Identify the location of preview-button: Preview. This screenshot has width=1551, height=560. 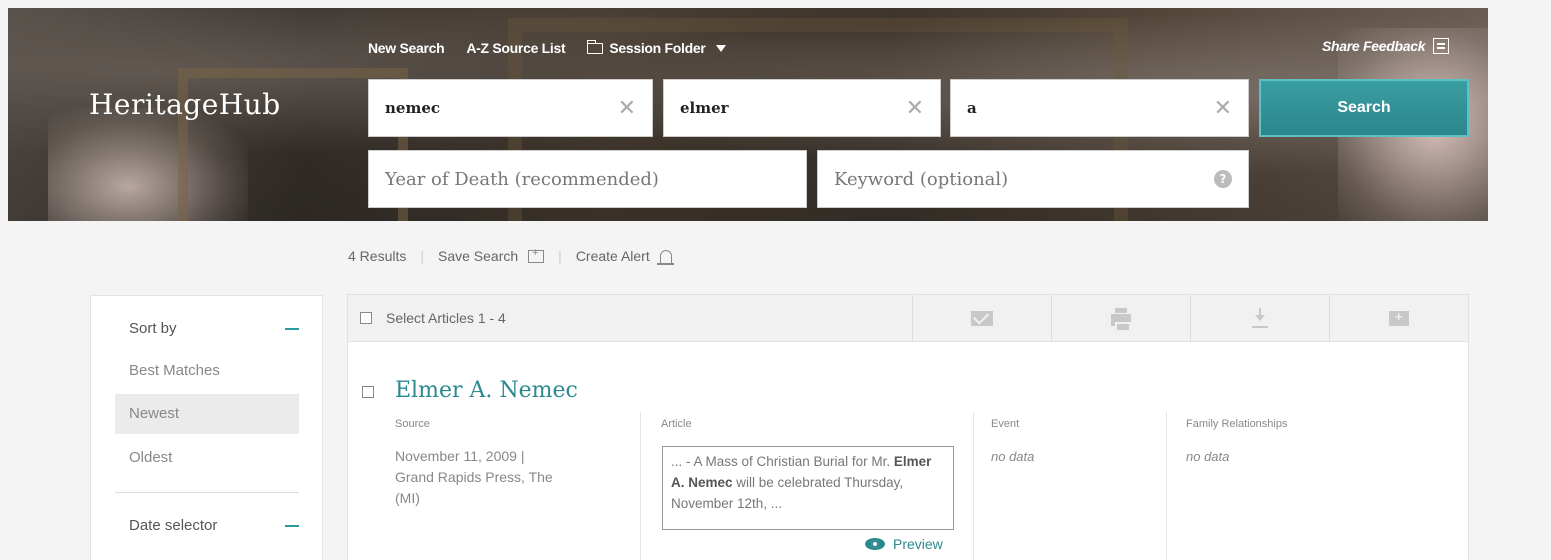
(904, 544).